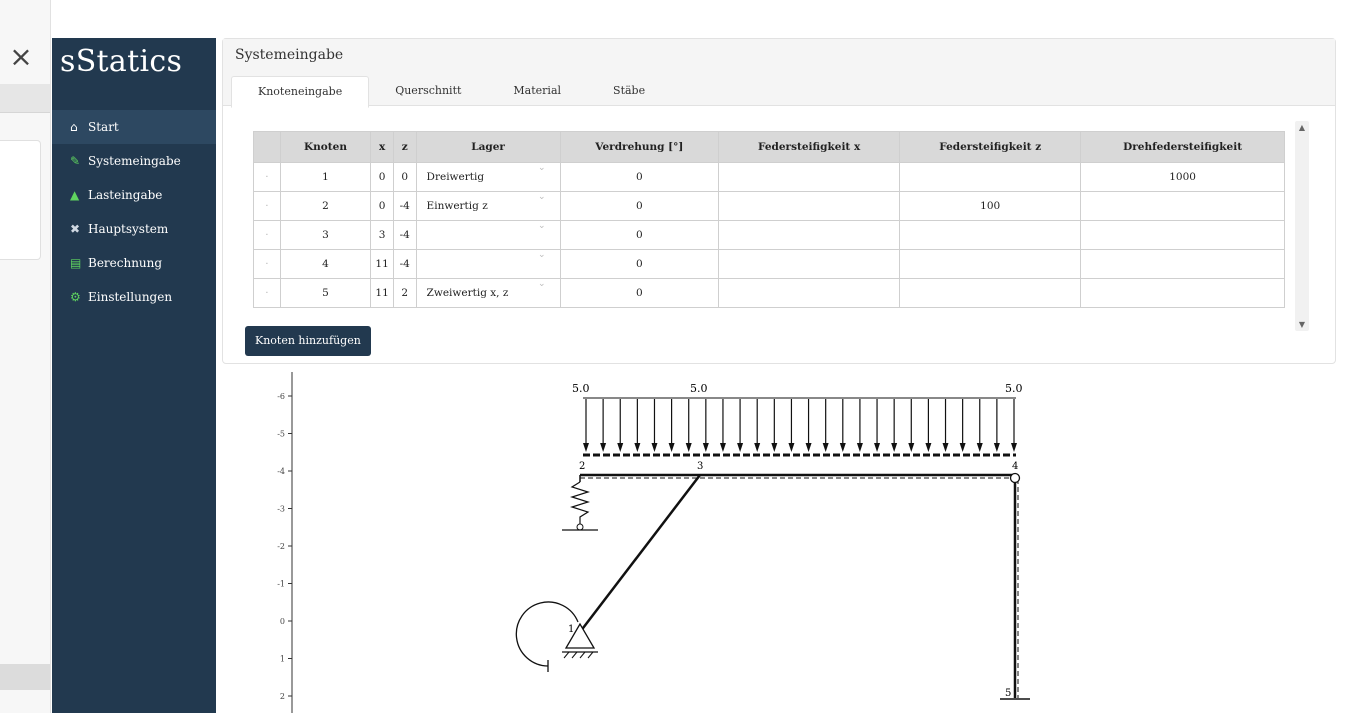  What do you see at coordinates (428, 91) in the screenshot?
I see `tab-querschnitt: Querschnitt` at bounding box center [428, 91].